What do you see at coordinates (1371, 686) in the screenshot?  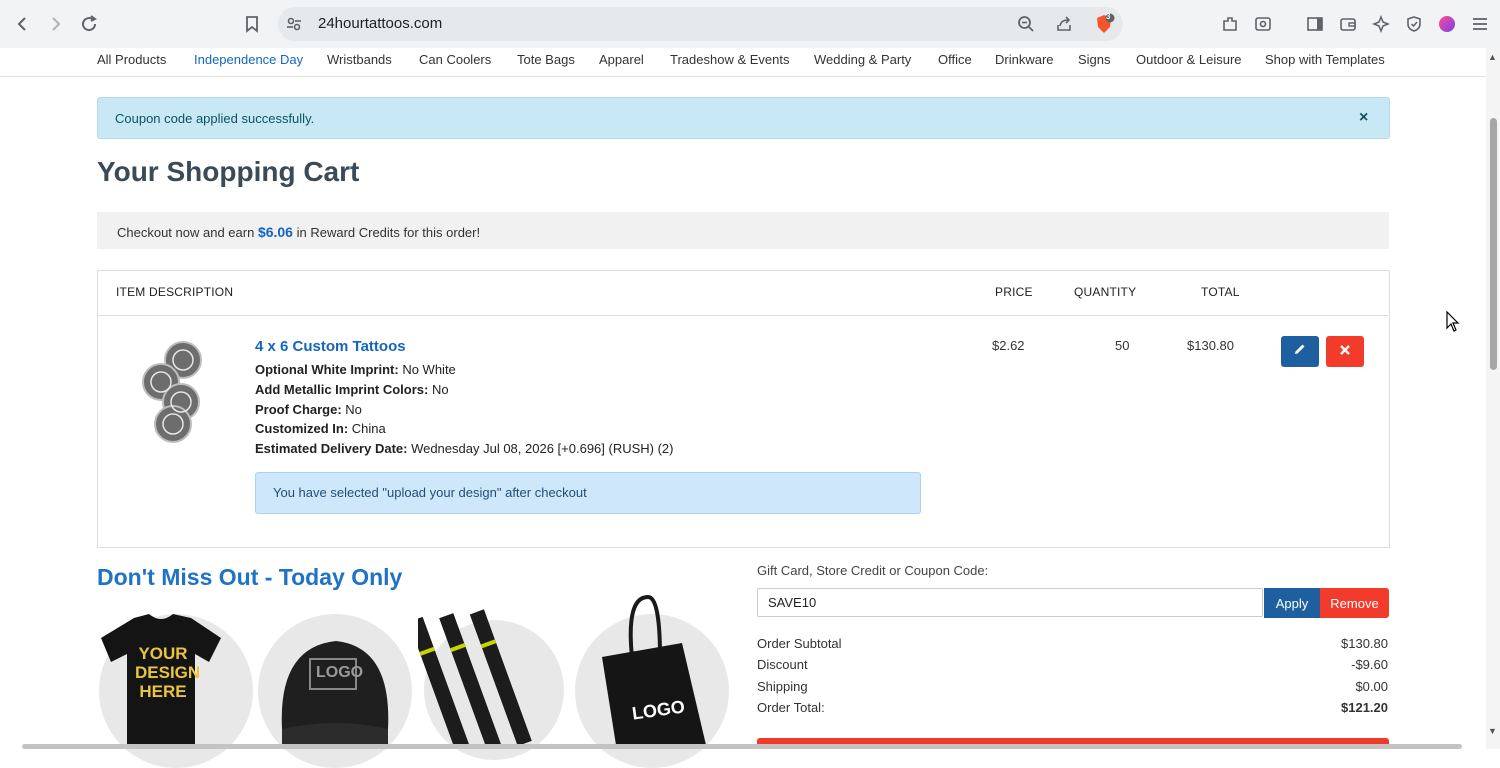 I see `summary-value-shipping: $0.00` at bounding box center [1371, 686].